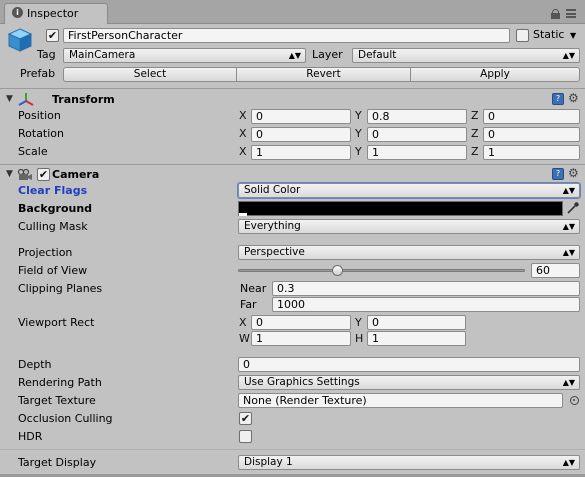 The image size is (585, 477). I want to click on vp-h-label: H, so click(359, 338).